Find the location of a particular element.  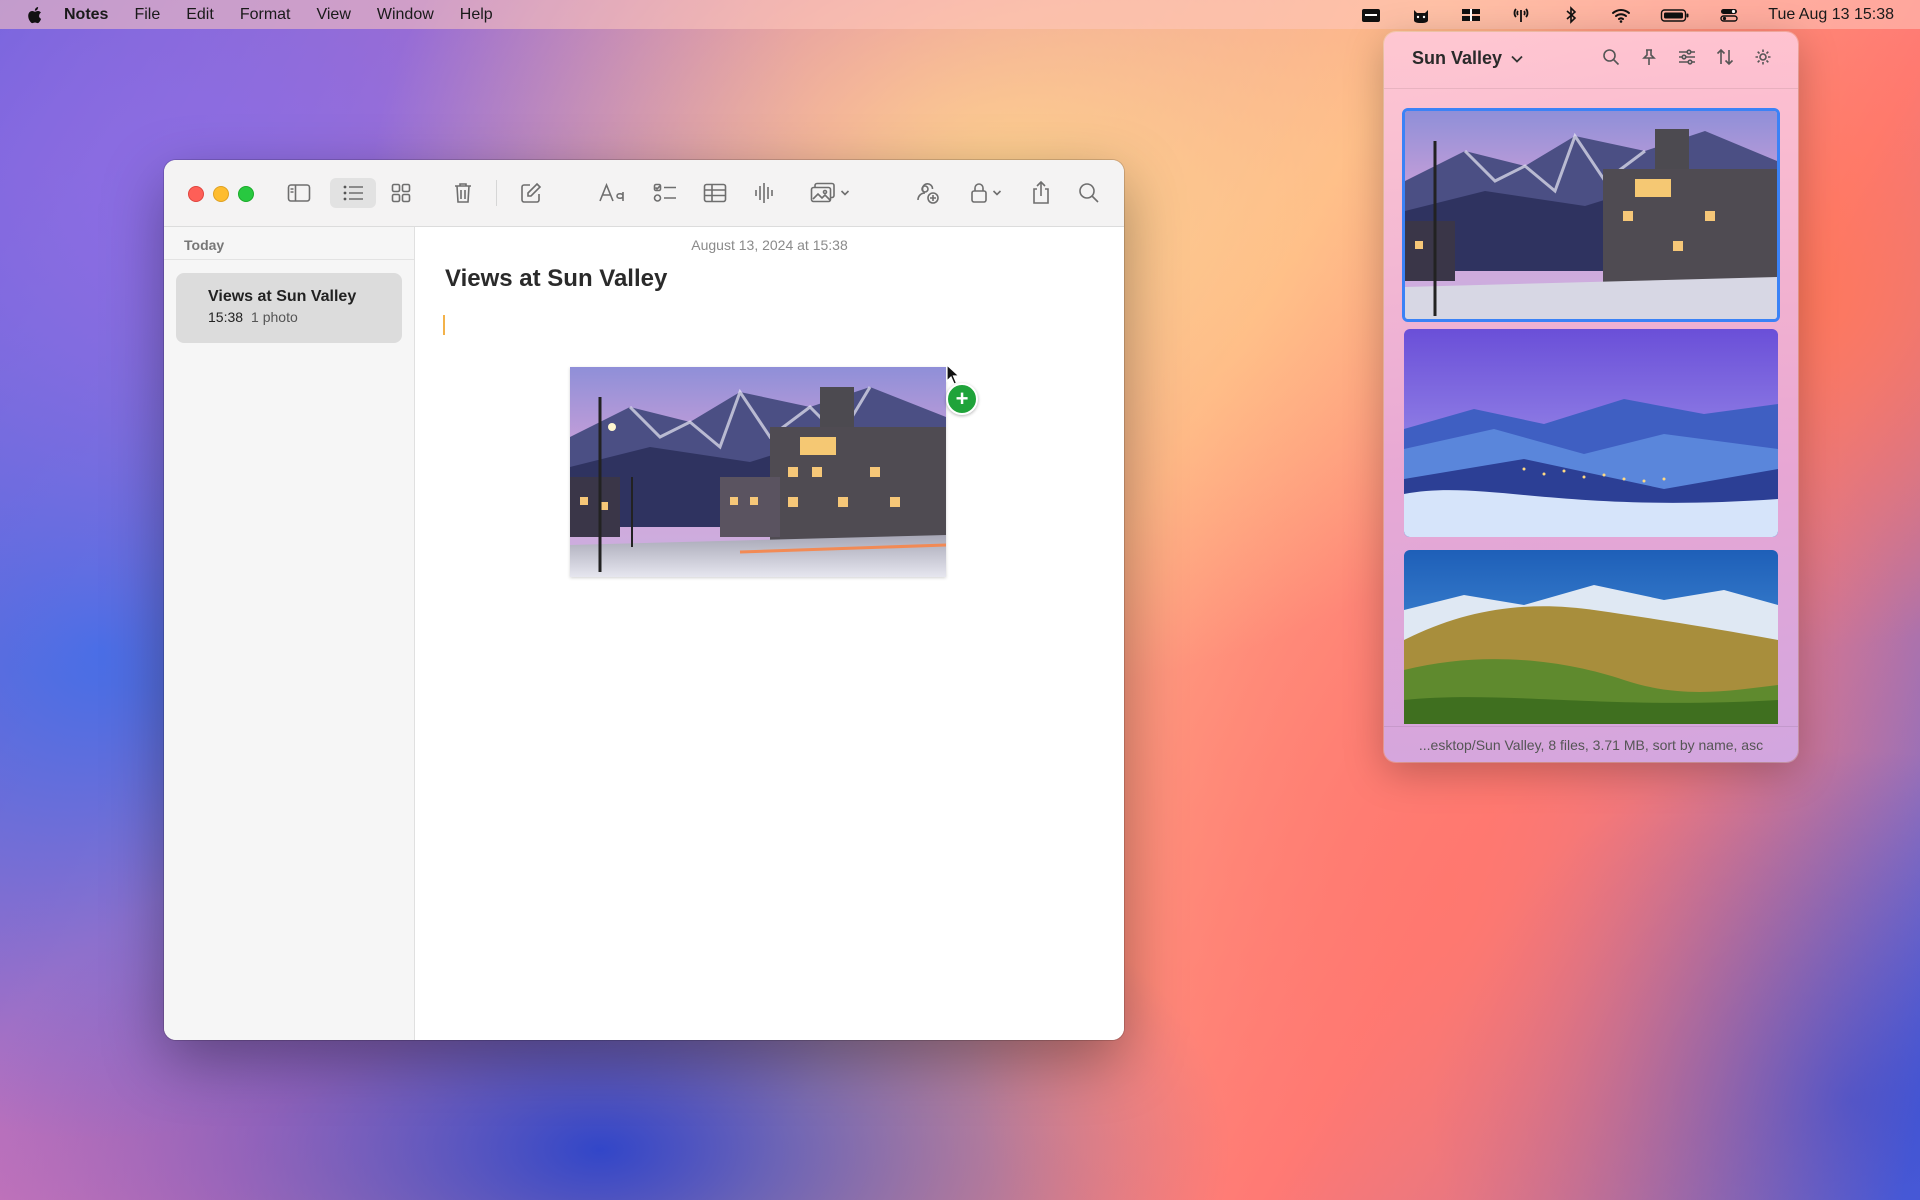

sidebar-icon is located at coordinates (299, 193).